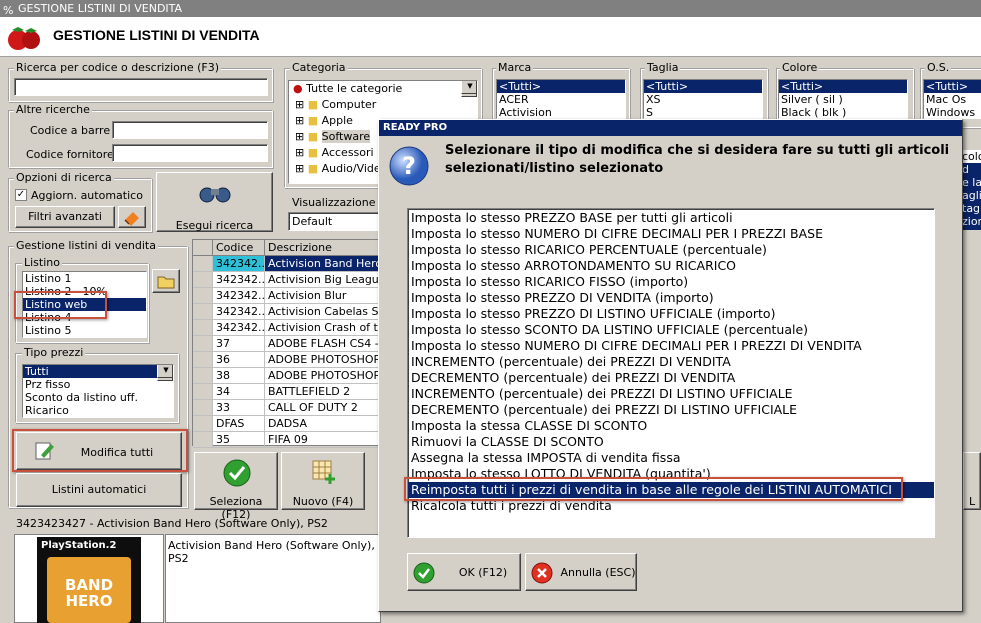 The width and height of the screenshot is (981, 623). I want to click on select-button: Seleziona (F12), so click(236, 486).